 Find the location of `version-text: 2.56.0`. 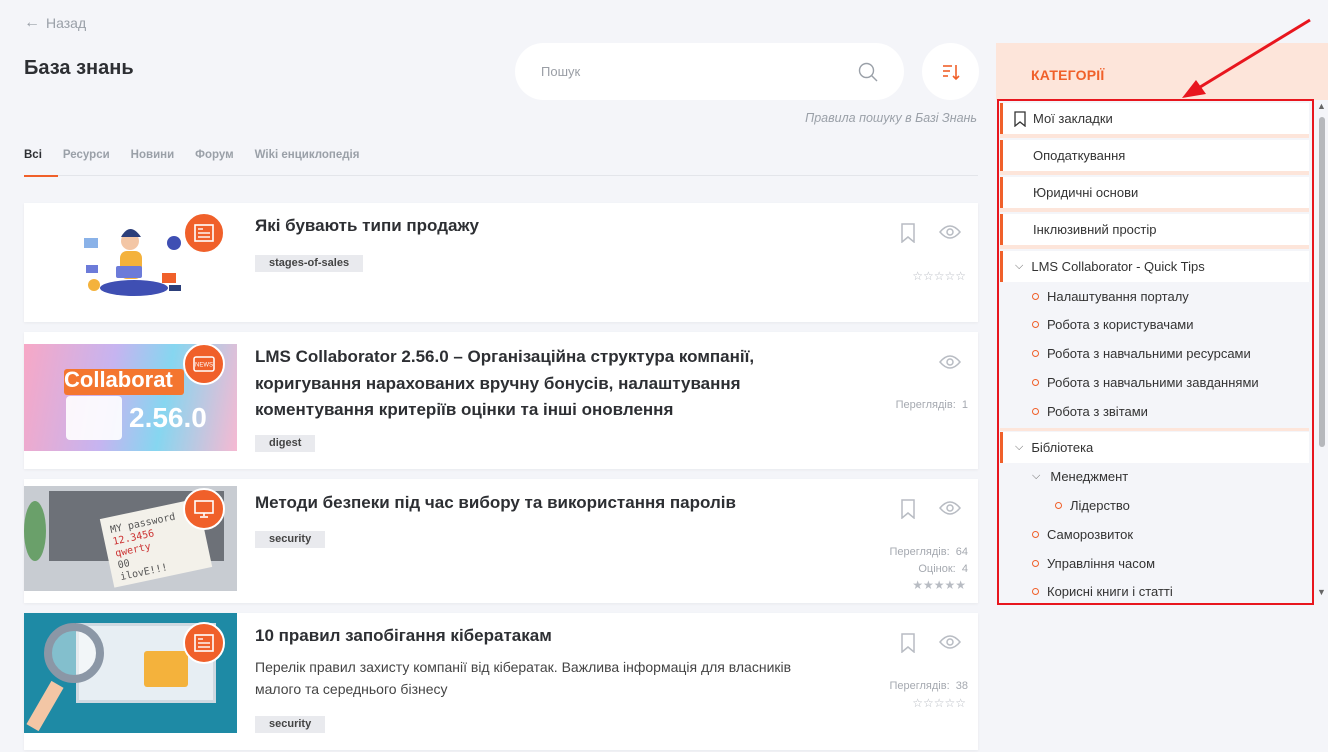

version-text: 2.56.0 is located at coordinates (168, 417).